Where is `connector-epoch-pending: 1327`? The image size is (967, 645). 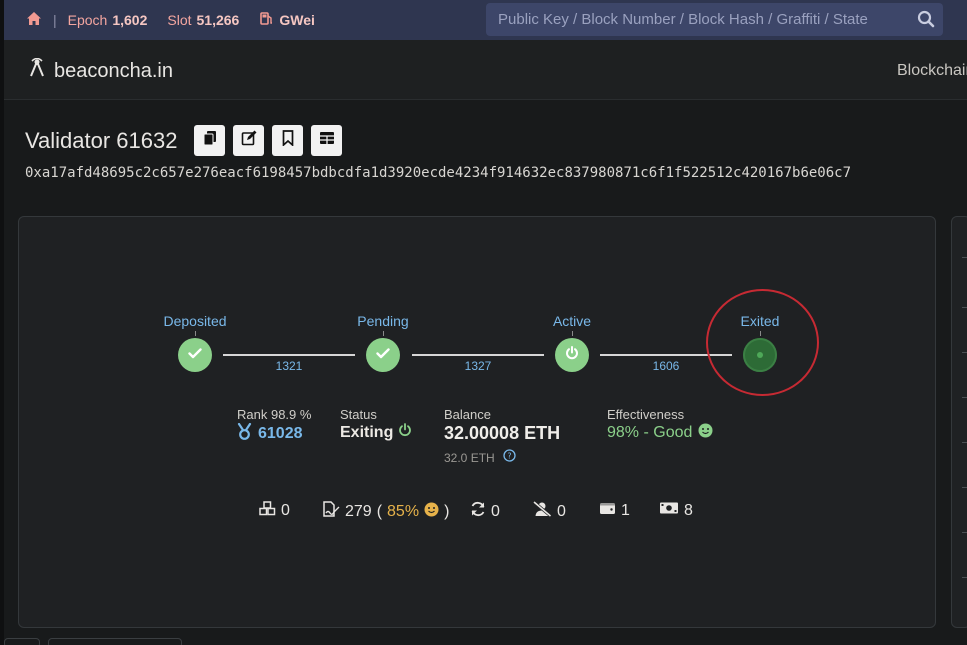 connector-epoch-pending: 1327 is located at coordinates (478, 366).